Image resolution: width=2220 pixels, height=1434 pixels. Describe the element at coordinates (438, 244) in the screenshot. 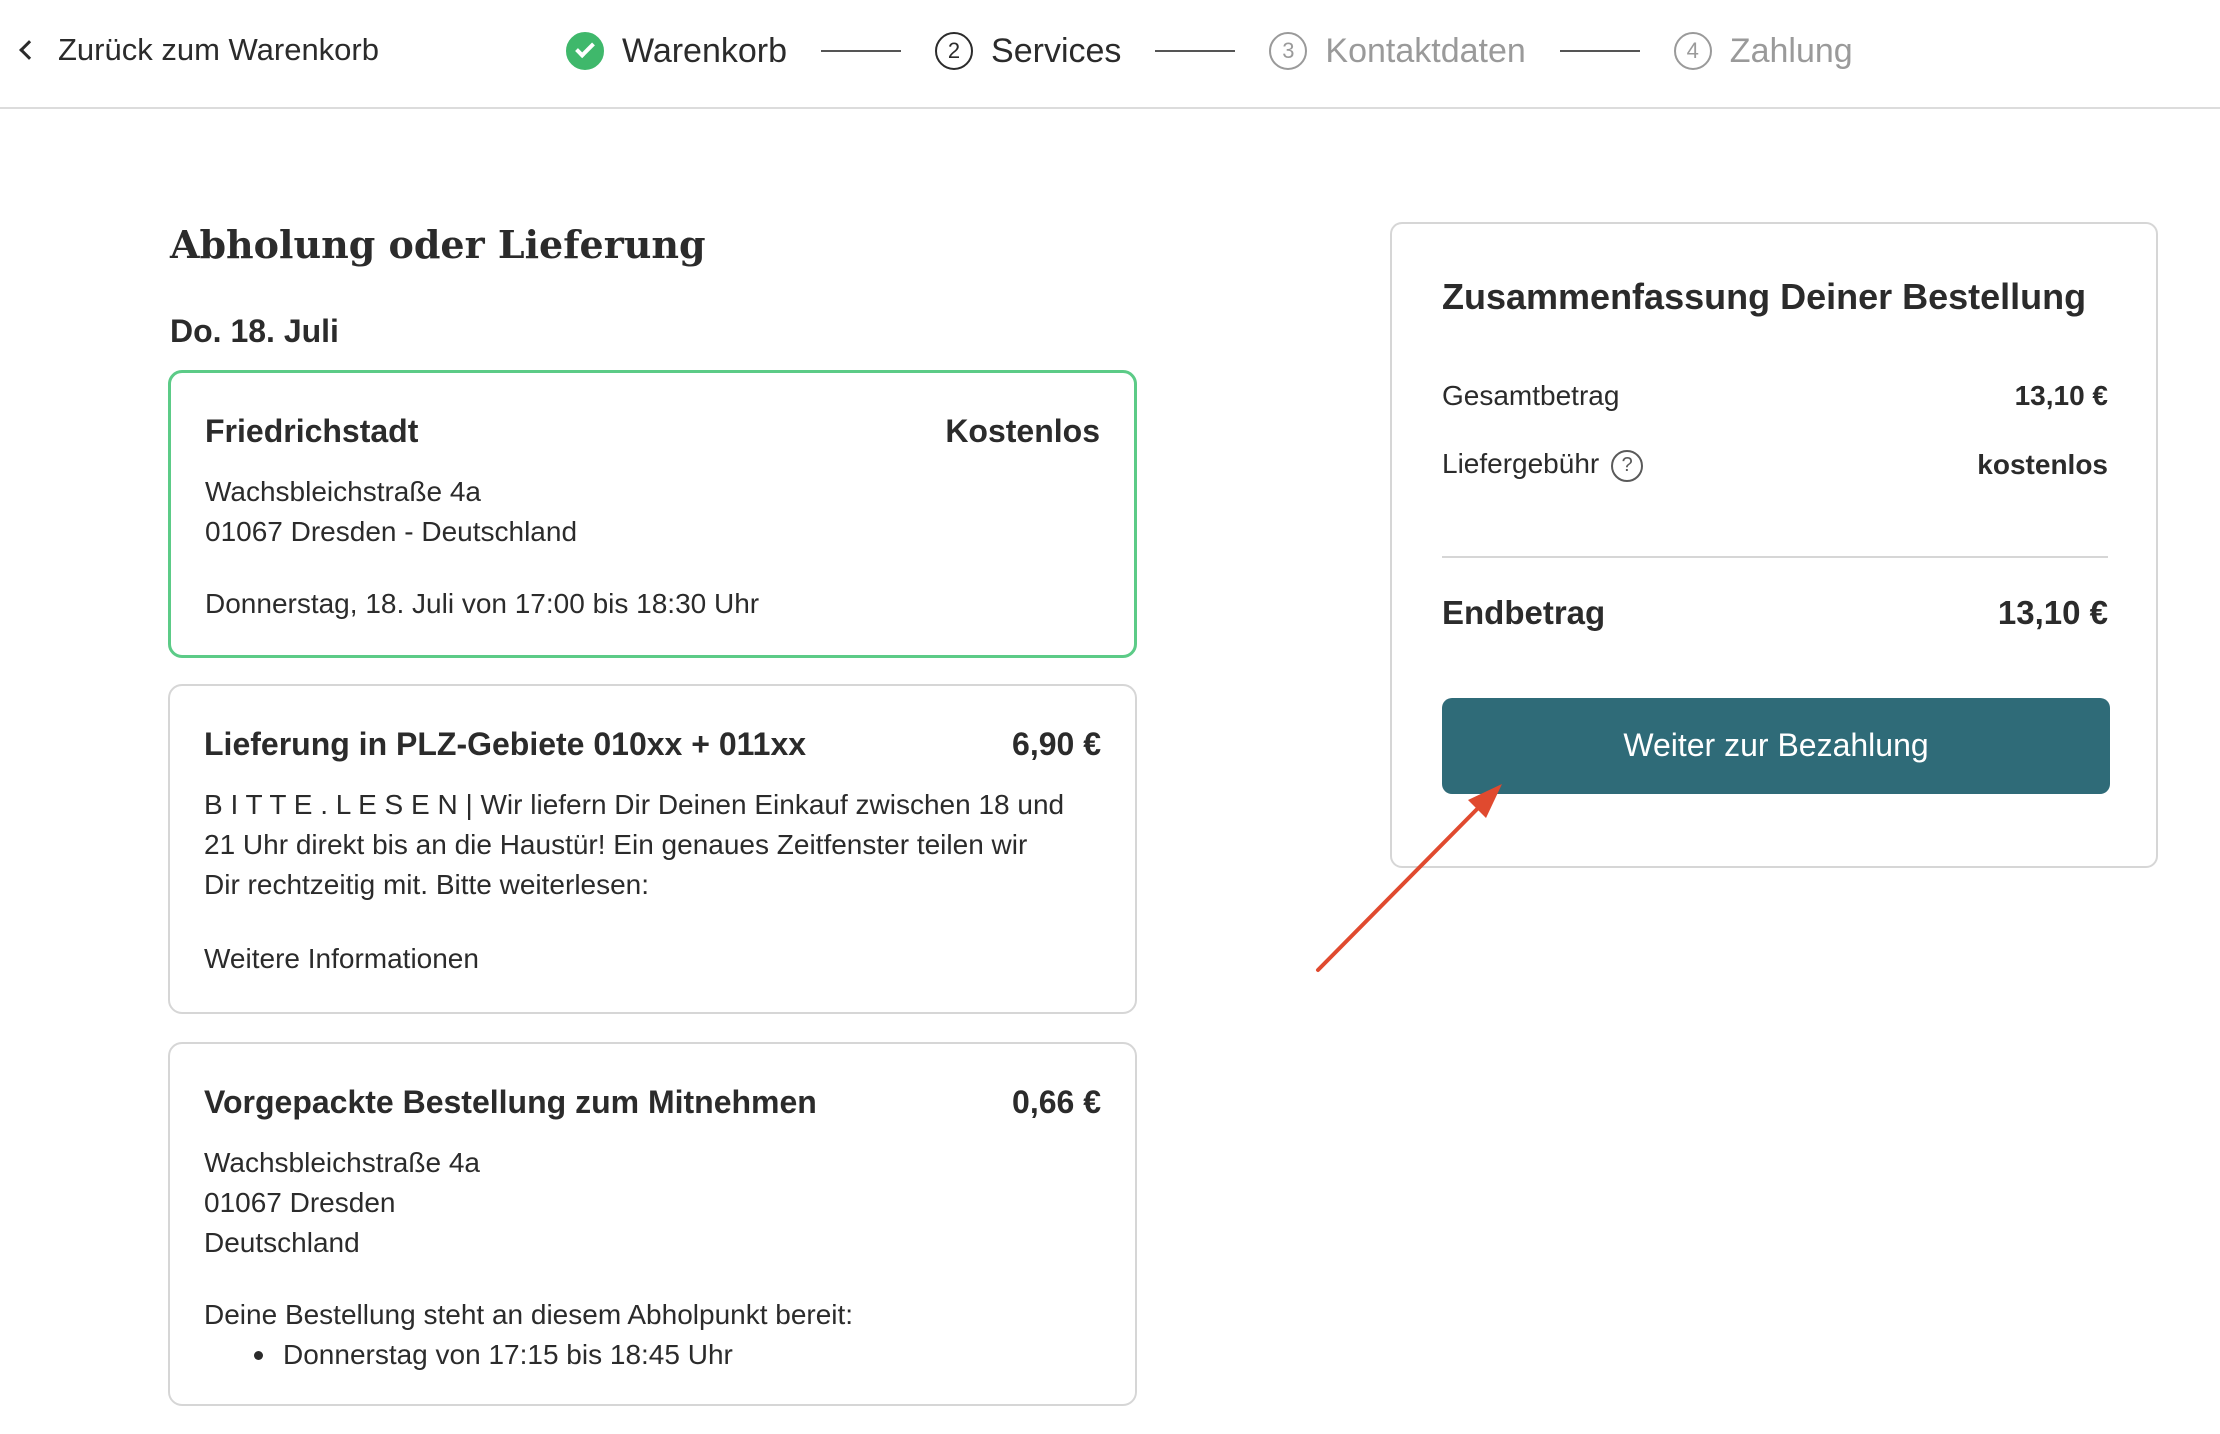

I see `section-title: Abholung oder Lieferung` at that location.